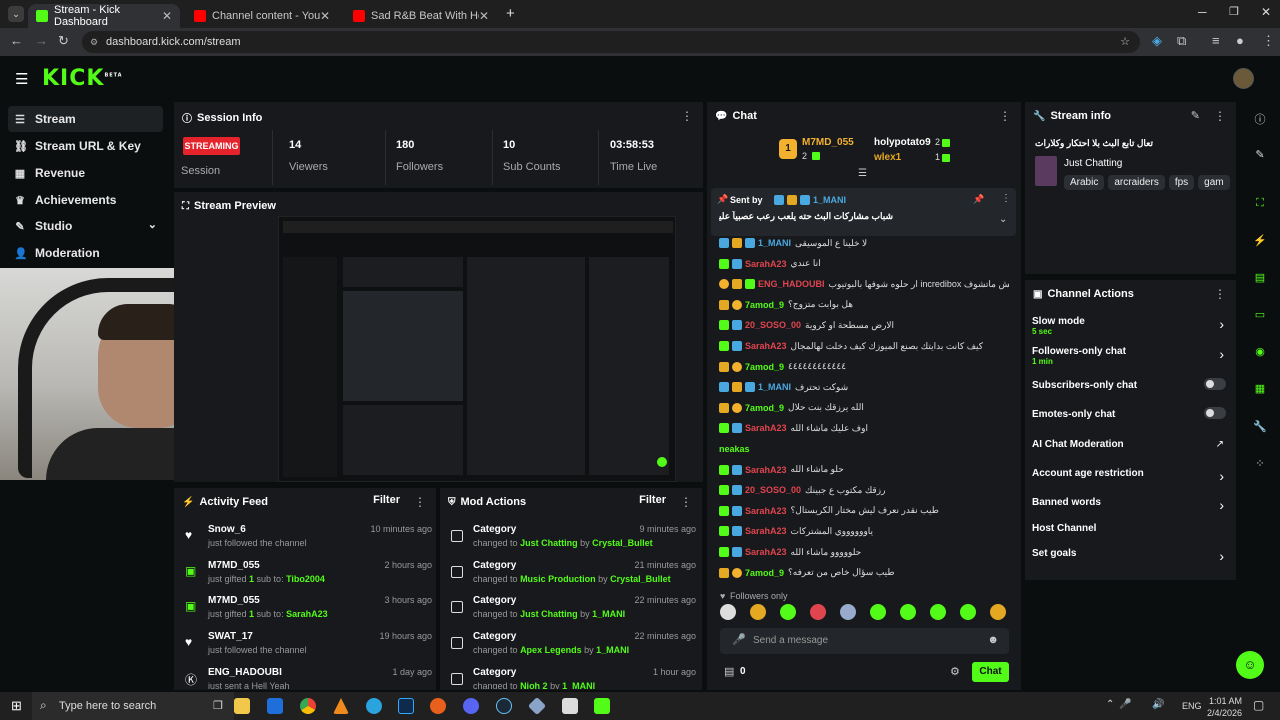 The image size is (1280, 720). What do you see at coordinates (864, 264) in the screenshot?
I see `chat-message: SarahA23 انا عندي` at bounding box center [864, 264].